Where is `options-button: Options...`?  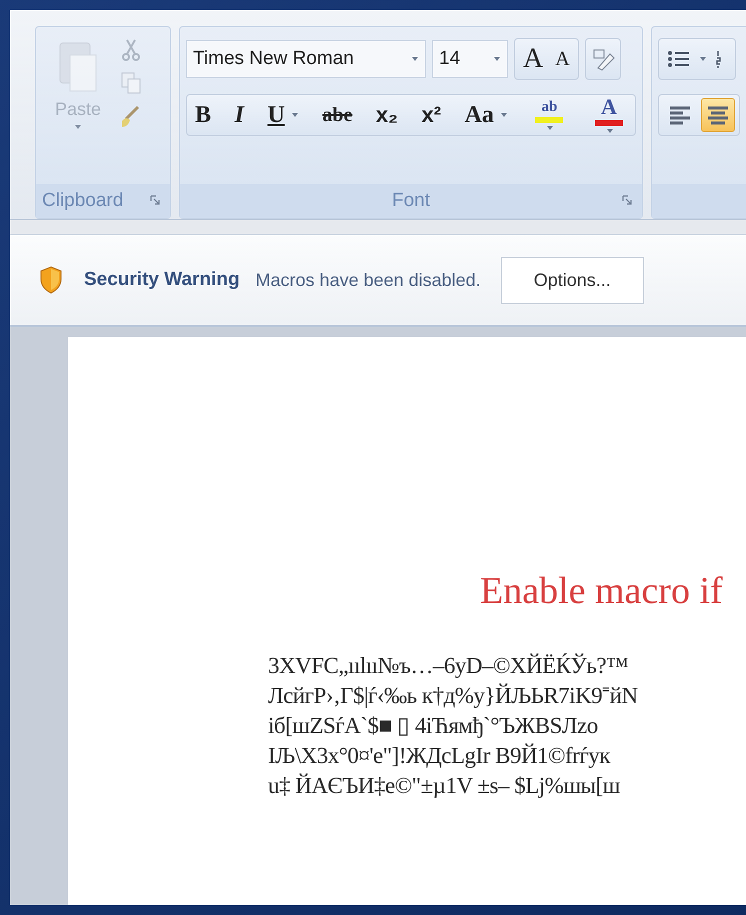 options-button: Options... is located at coordinates (572, 280).